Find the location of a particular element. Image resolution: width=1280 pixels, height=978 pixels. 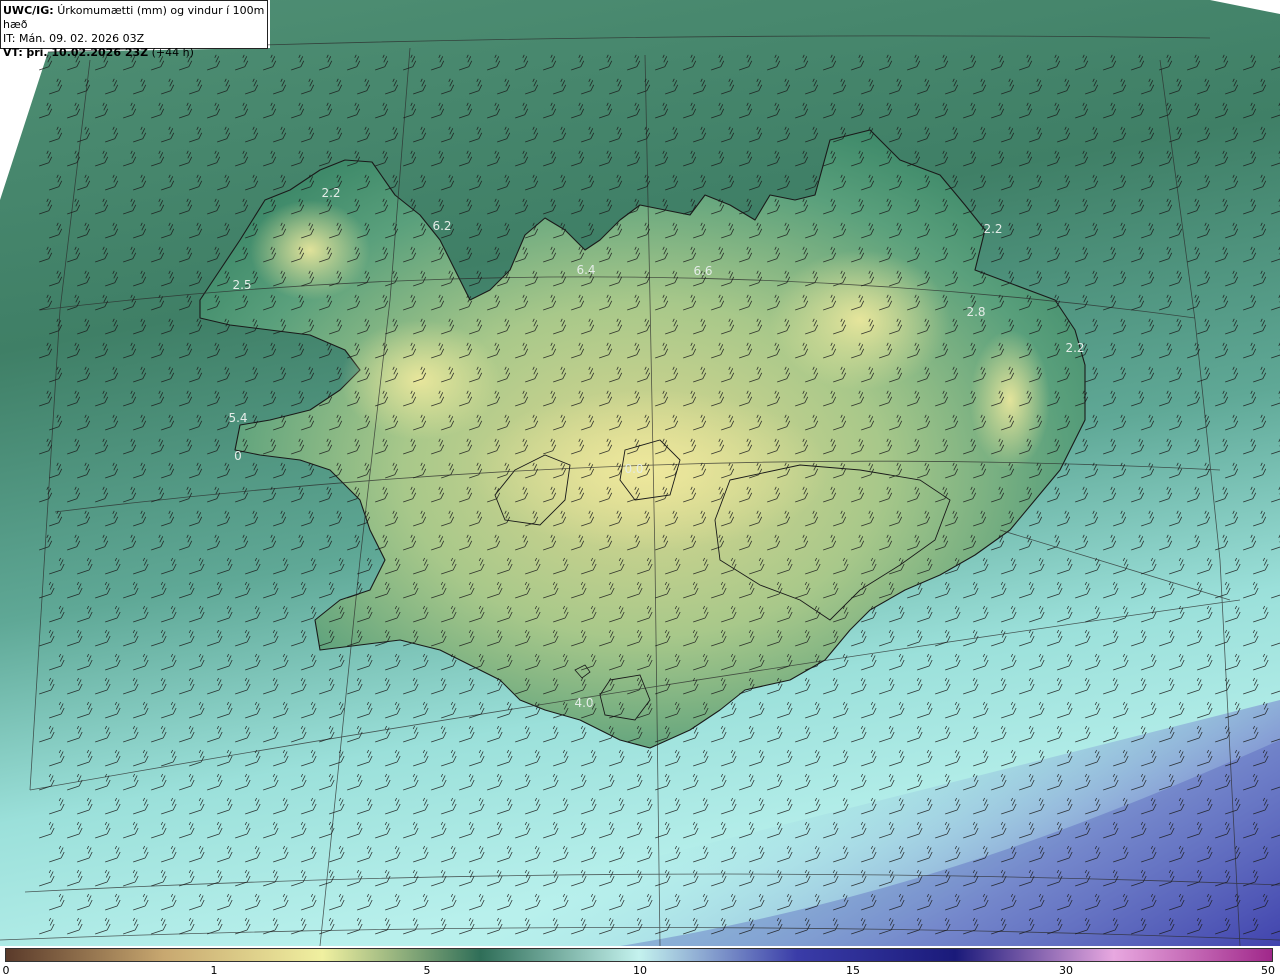

valid-time-line: VT: þri. 10.02.2026 23Z (+44 h) is located at coordinates (134, 53).